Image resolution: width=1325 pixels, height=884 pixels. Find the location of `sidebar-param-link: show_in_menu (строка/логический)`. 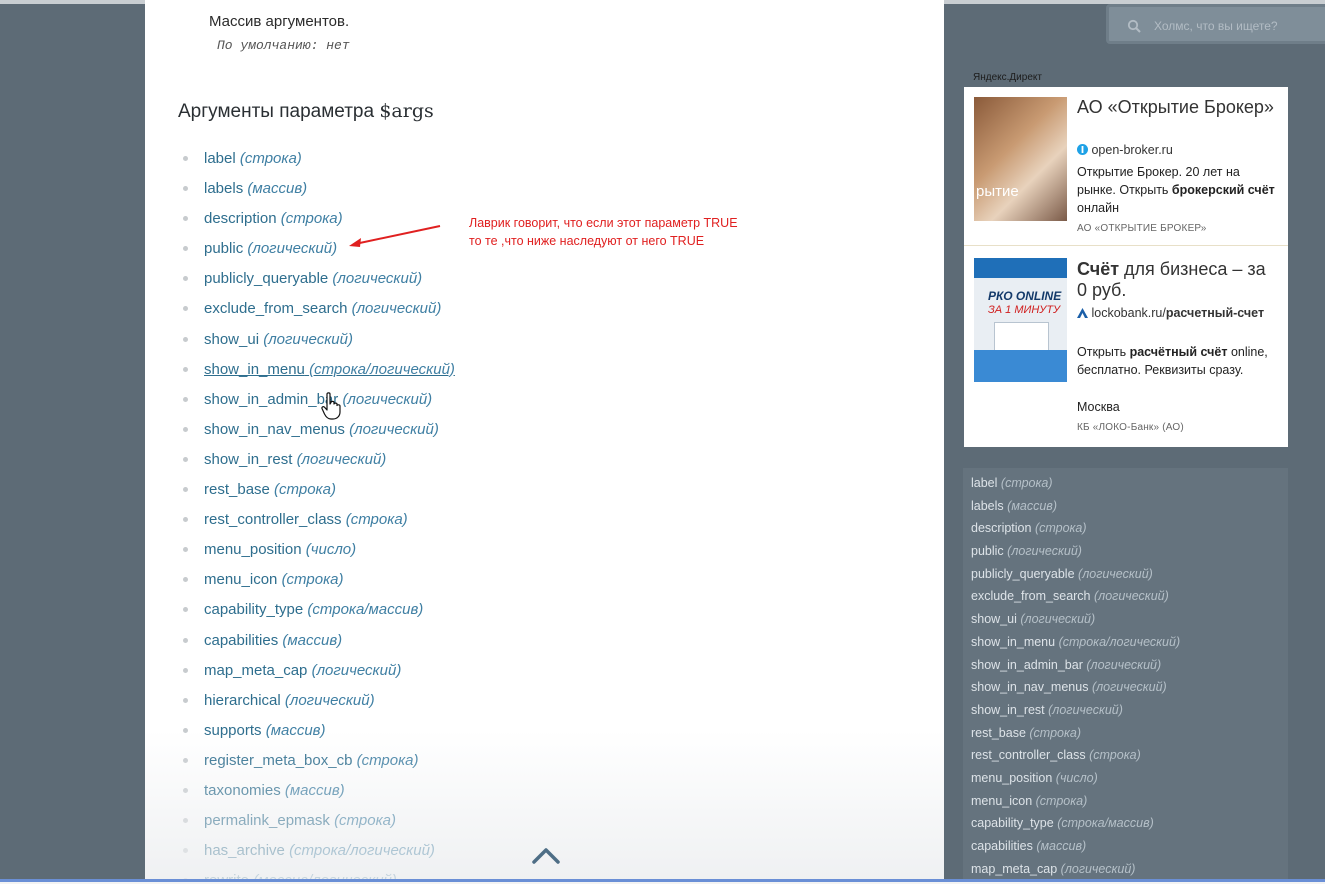

sidebar-param-link: show_in_menu (строка/логический) is located at coordinates (1075, 642).